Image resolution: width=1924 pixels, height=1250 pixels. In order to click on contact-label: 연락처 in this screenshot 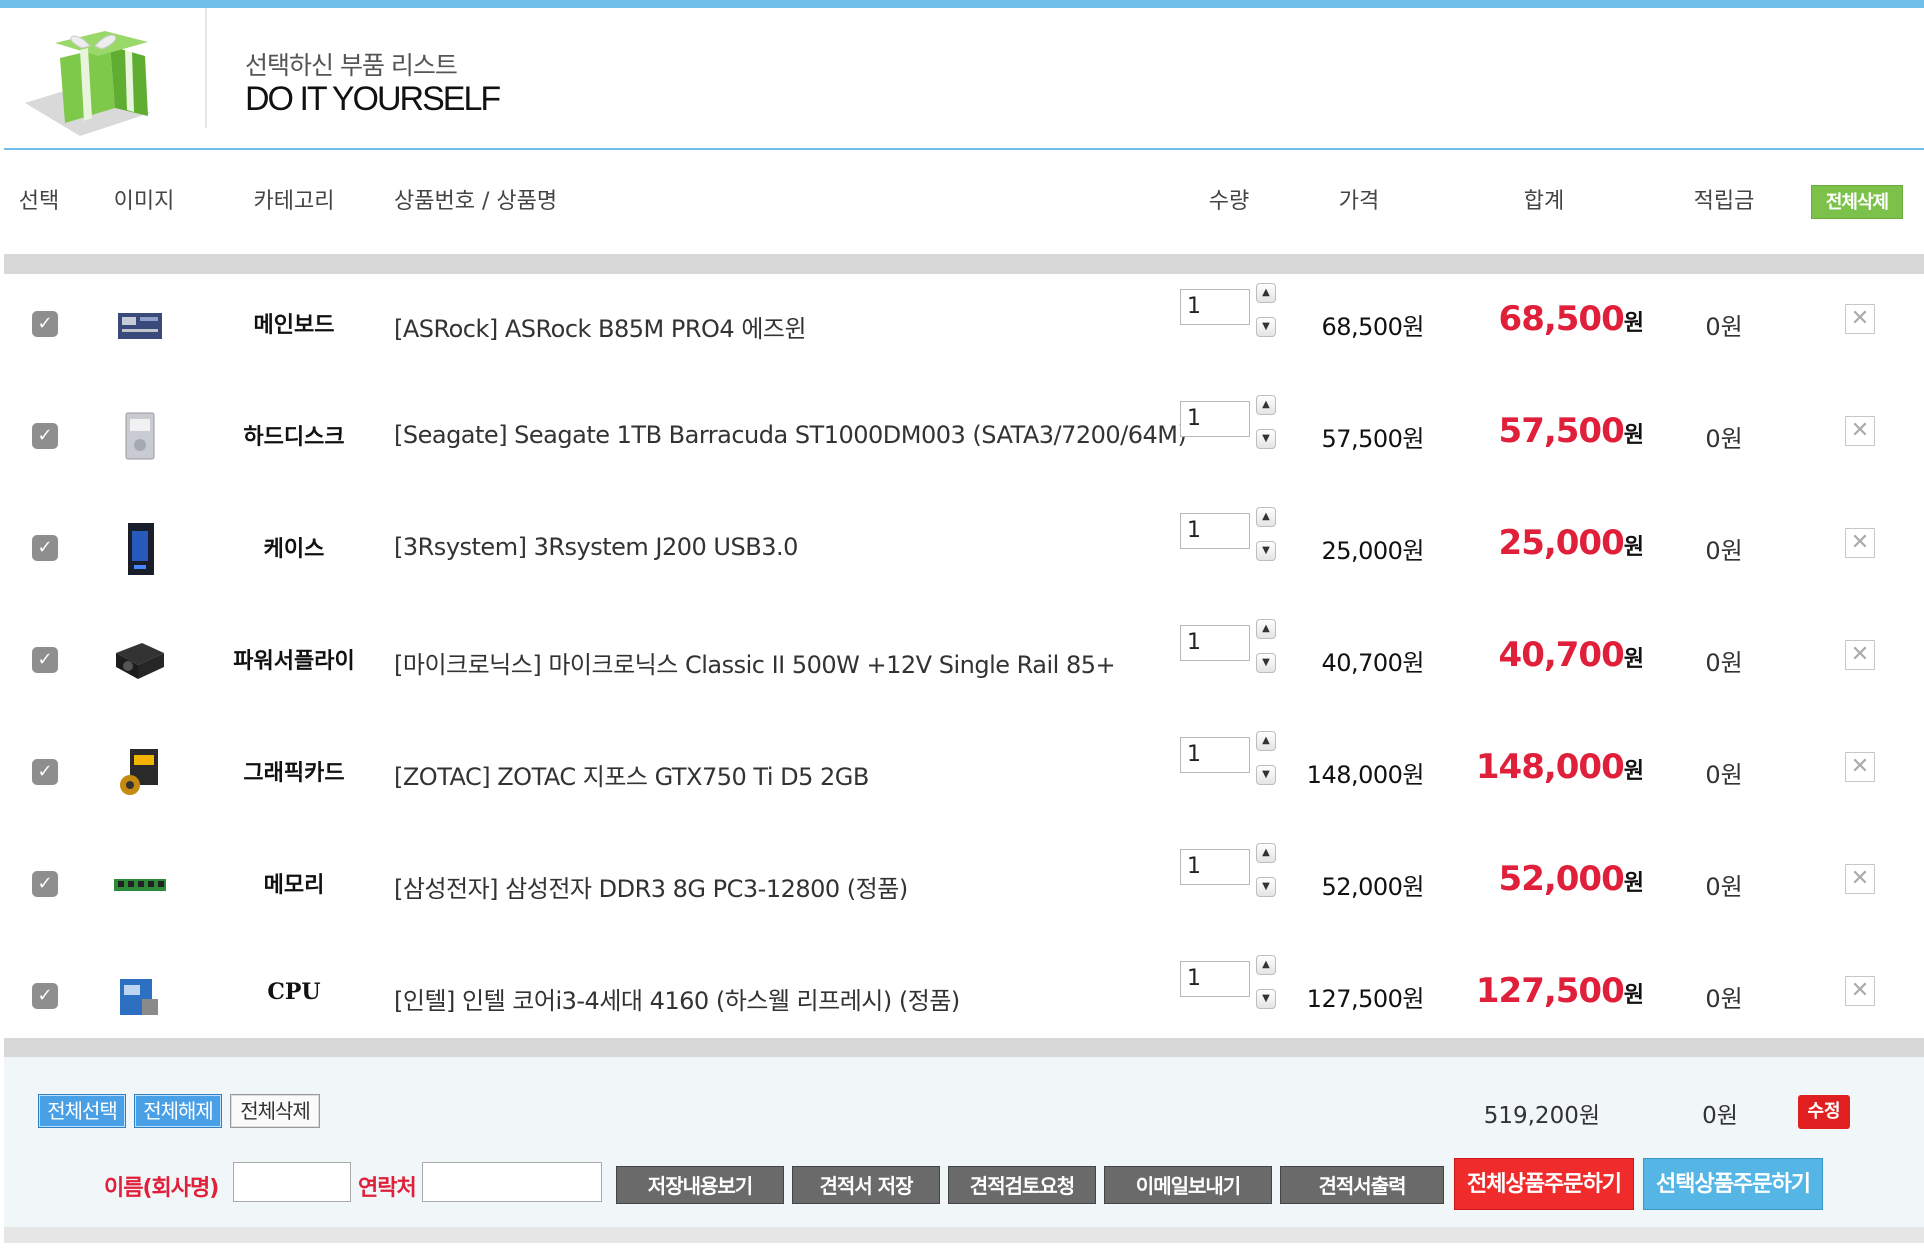, I will do `click(387, 1188)`.